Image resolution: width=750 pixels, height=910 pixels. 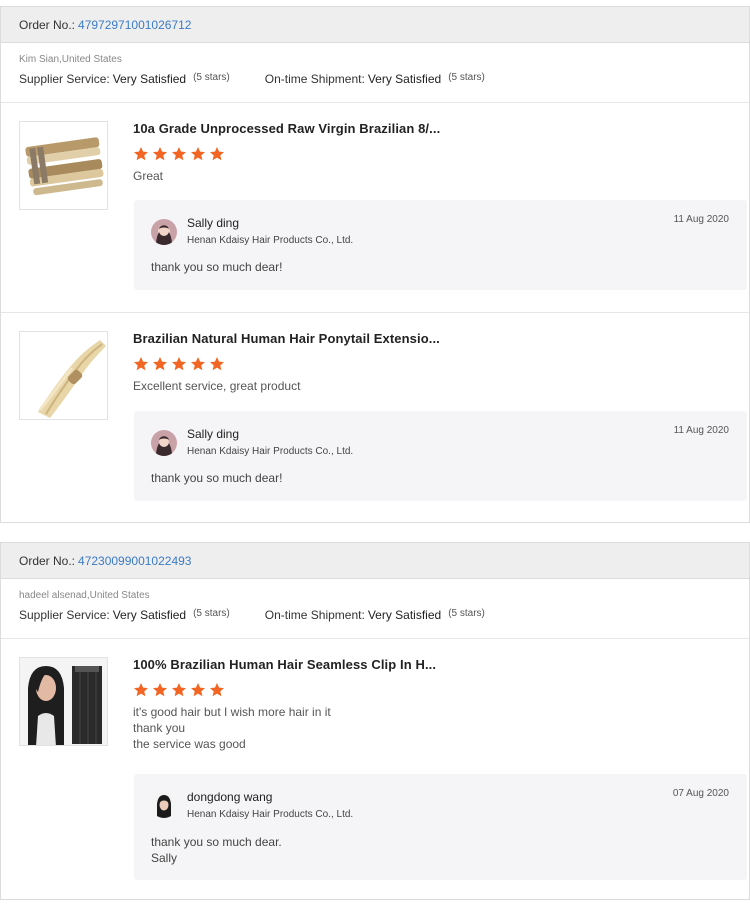 What do you see at coordinates (375, 25) in the screenshot?
I see `order-header: Order No.: 47972971001026712` at bounding box center [375, 25].